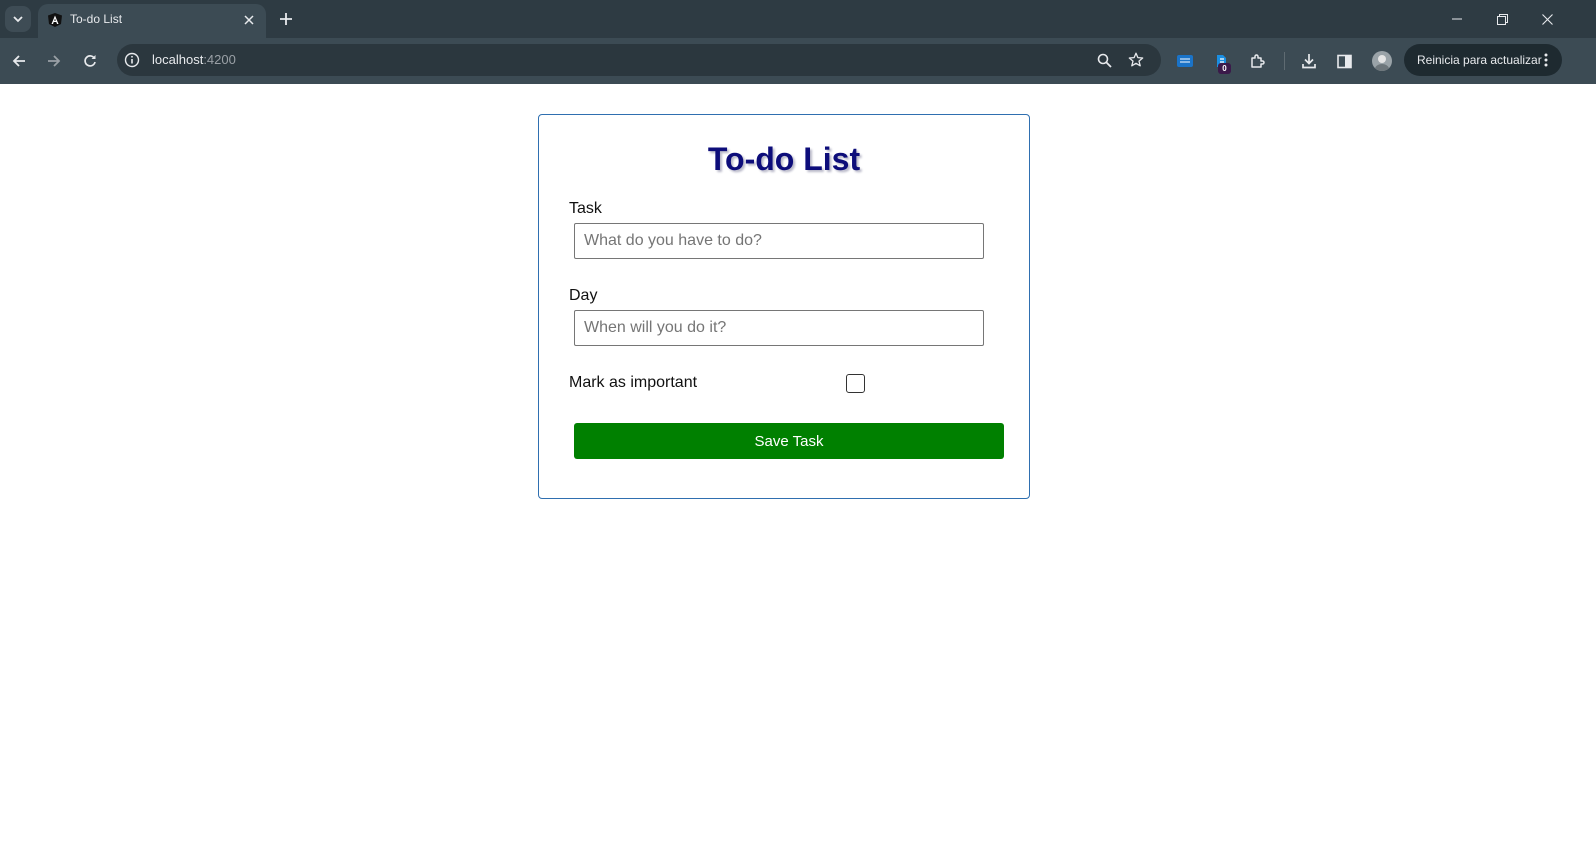 Image resolution: width=1596 pixels, height=857 pixels. I want to click on reload-button, so click(90, 61).